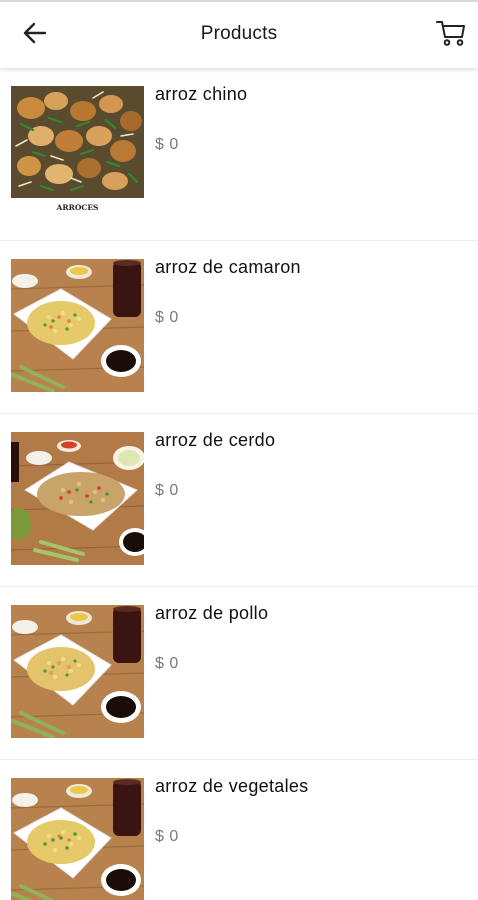 This screenshot has width=478, height=900. I want to click on cart-button, so click(451, 35).